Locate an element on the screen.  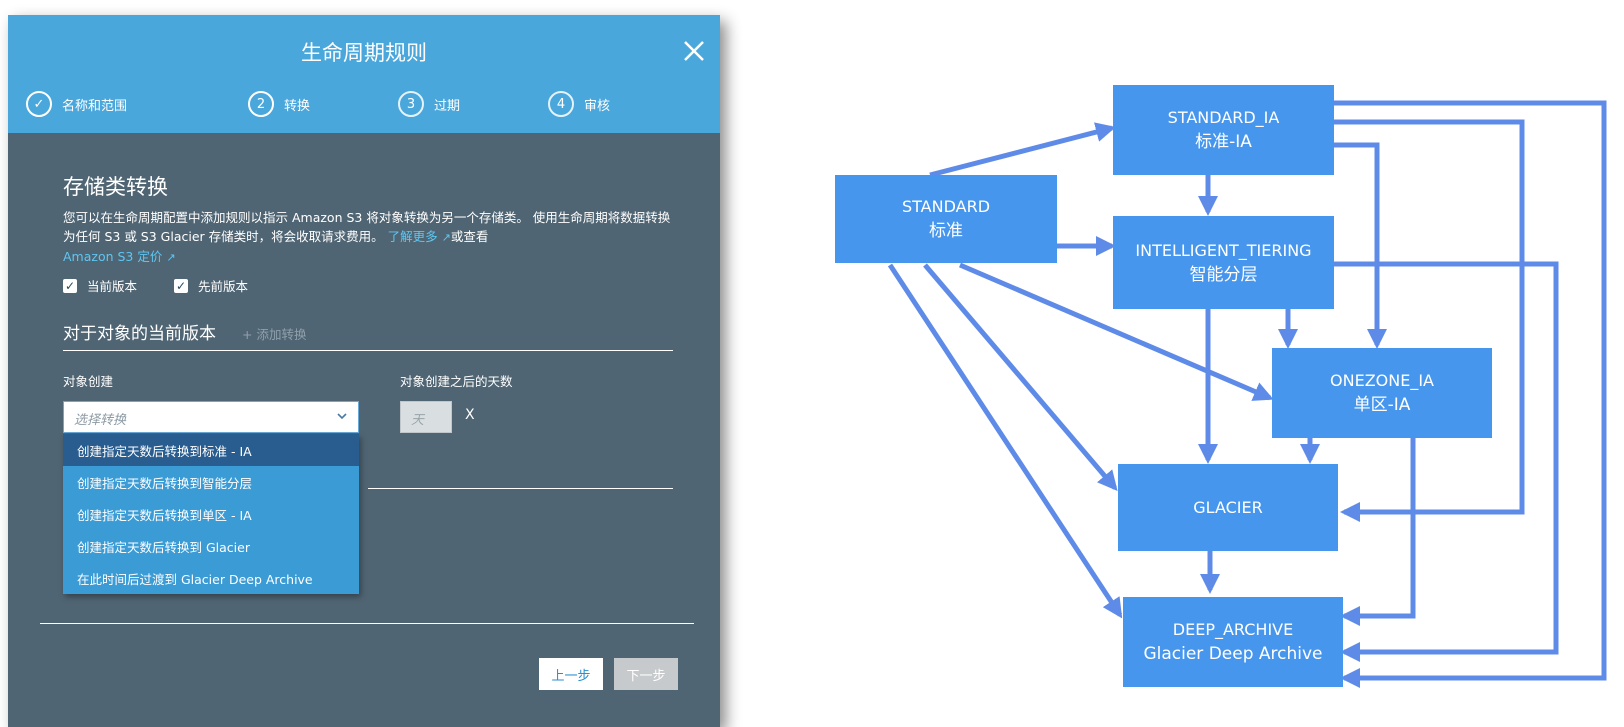
step-expiration: 3 过期 is located at coordinates (429, 104).